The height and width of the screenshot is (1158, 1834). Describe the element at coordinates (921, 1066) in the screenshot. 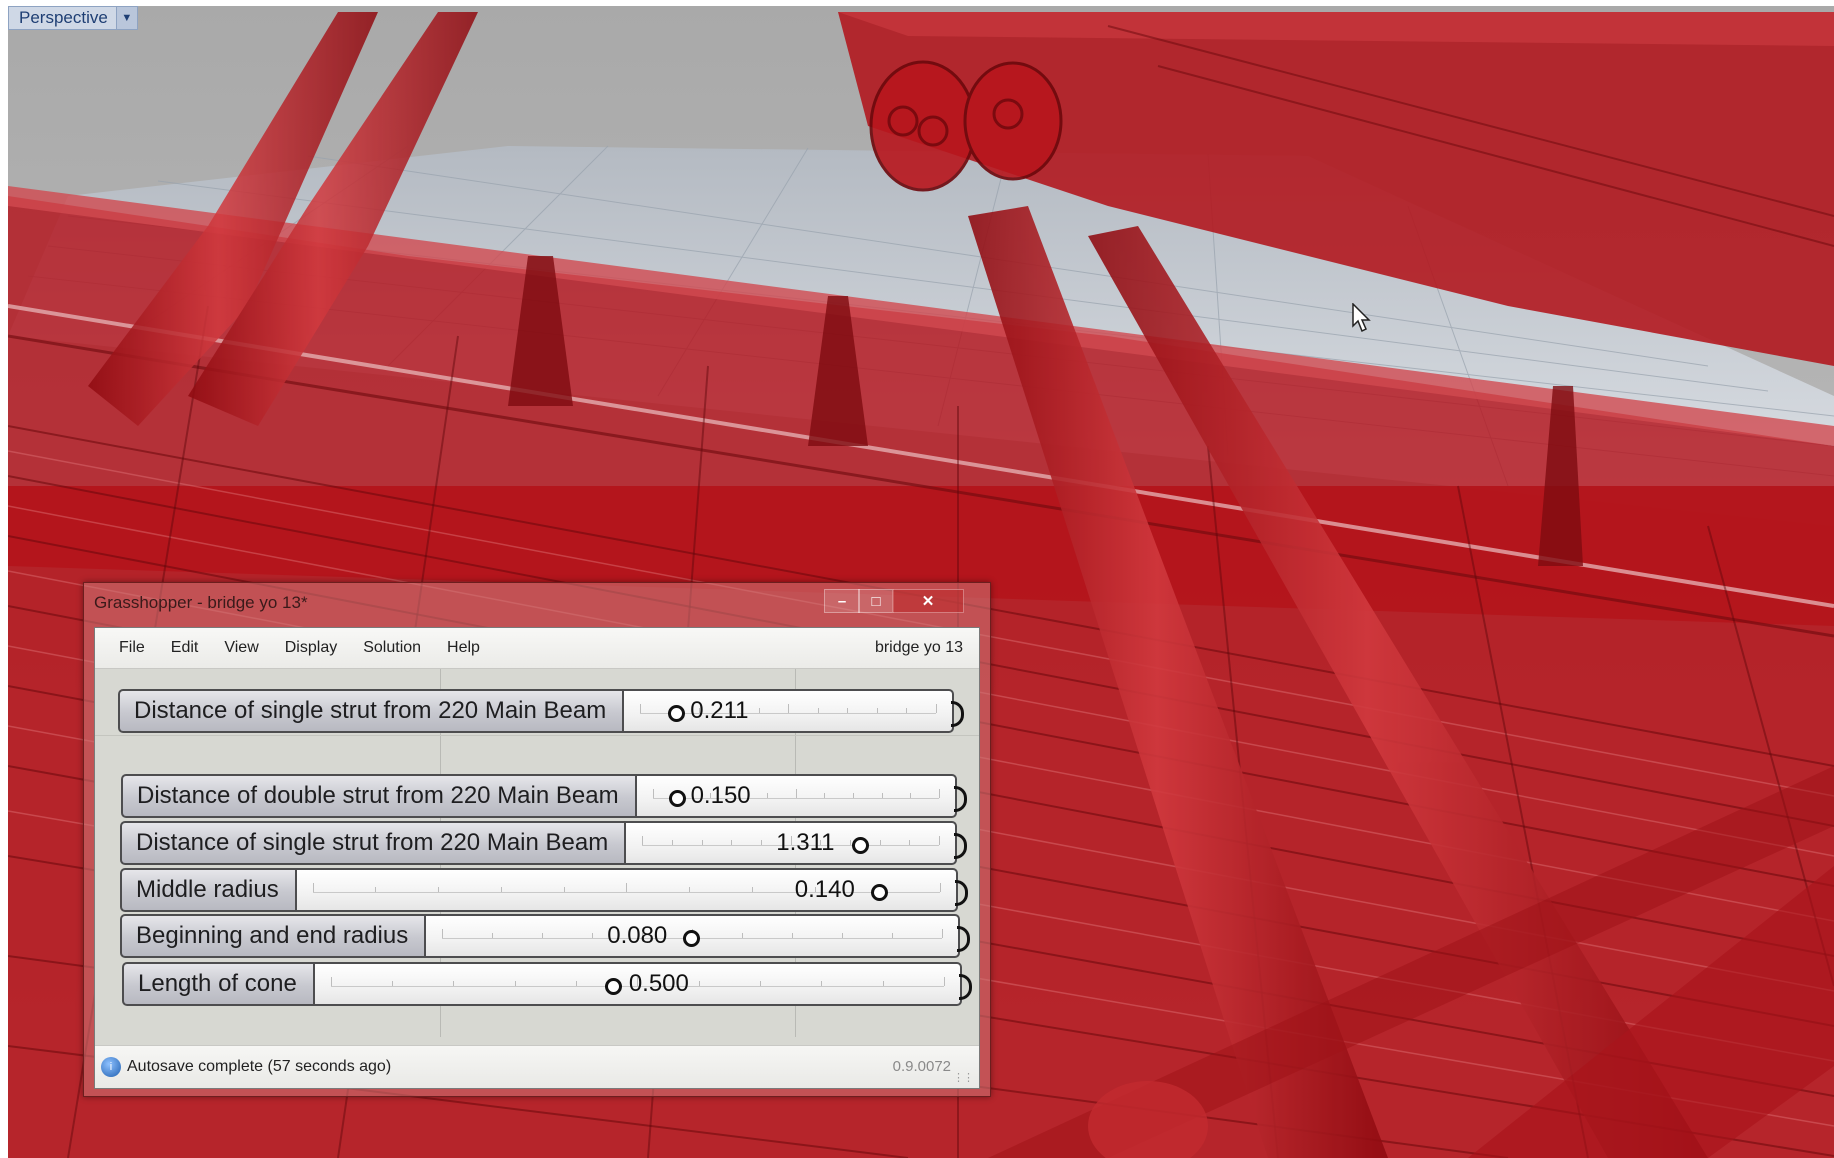

I see `version-label: 0.9.0072` at that location.